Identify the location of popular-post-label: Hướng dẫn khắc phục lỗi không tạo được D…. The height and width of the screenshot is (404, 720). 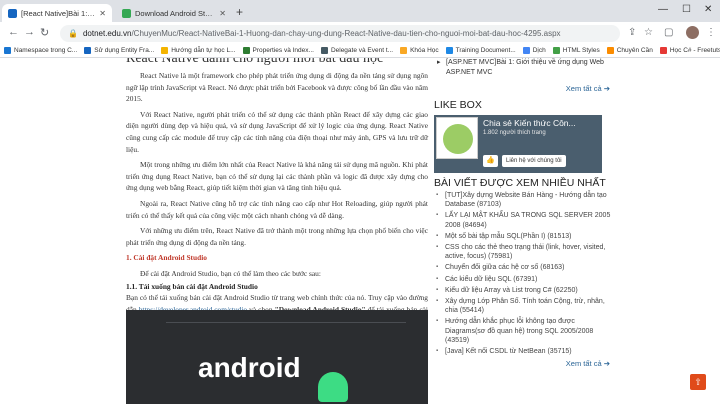
(519, 331).